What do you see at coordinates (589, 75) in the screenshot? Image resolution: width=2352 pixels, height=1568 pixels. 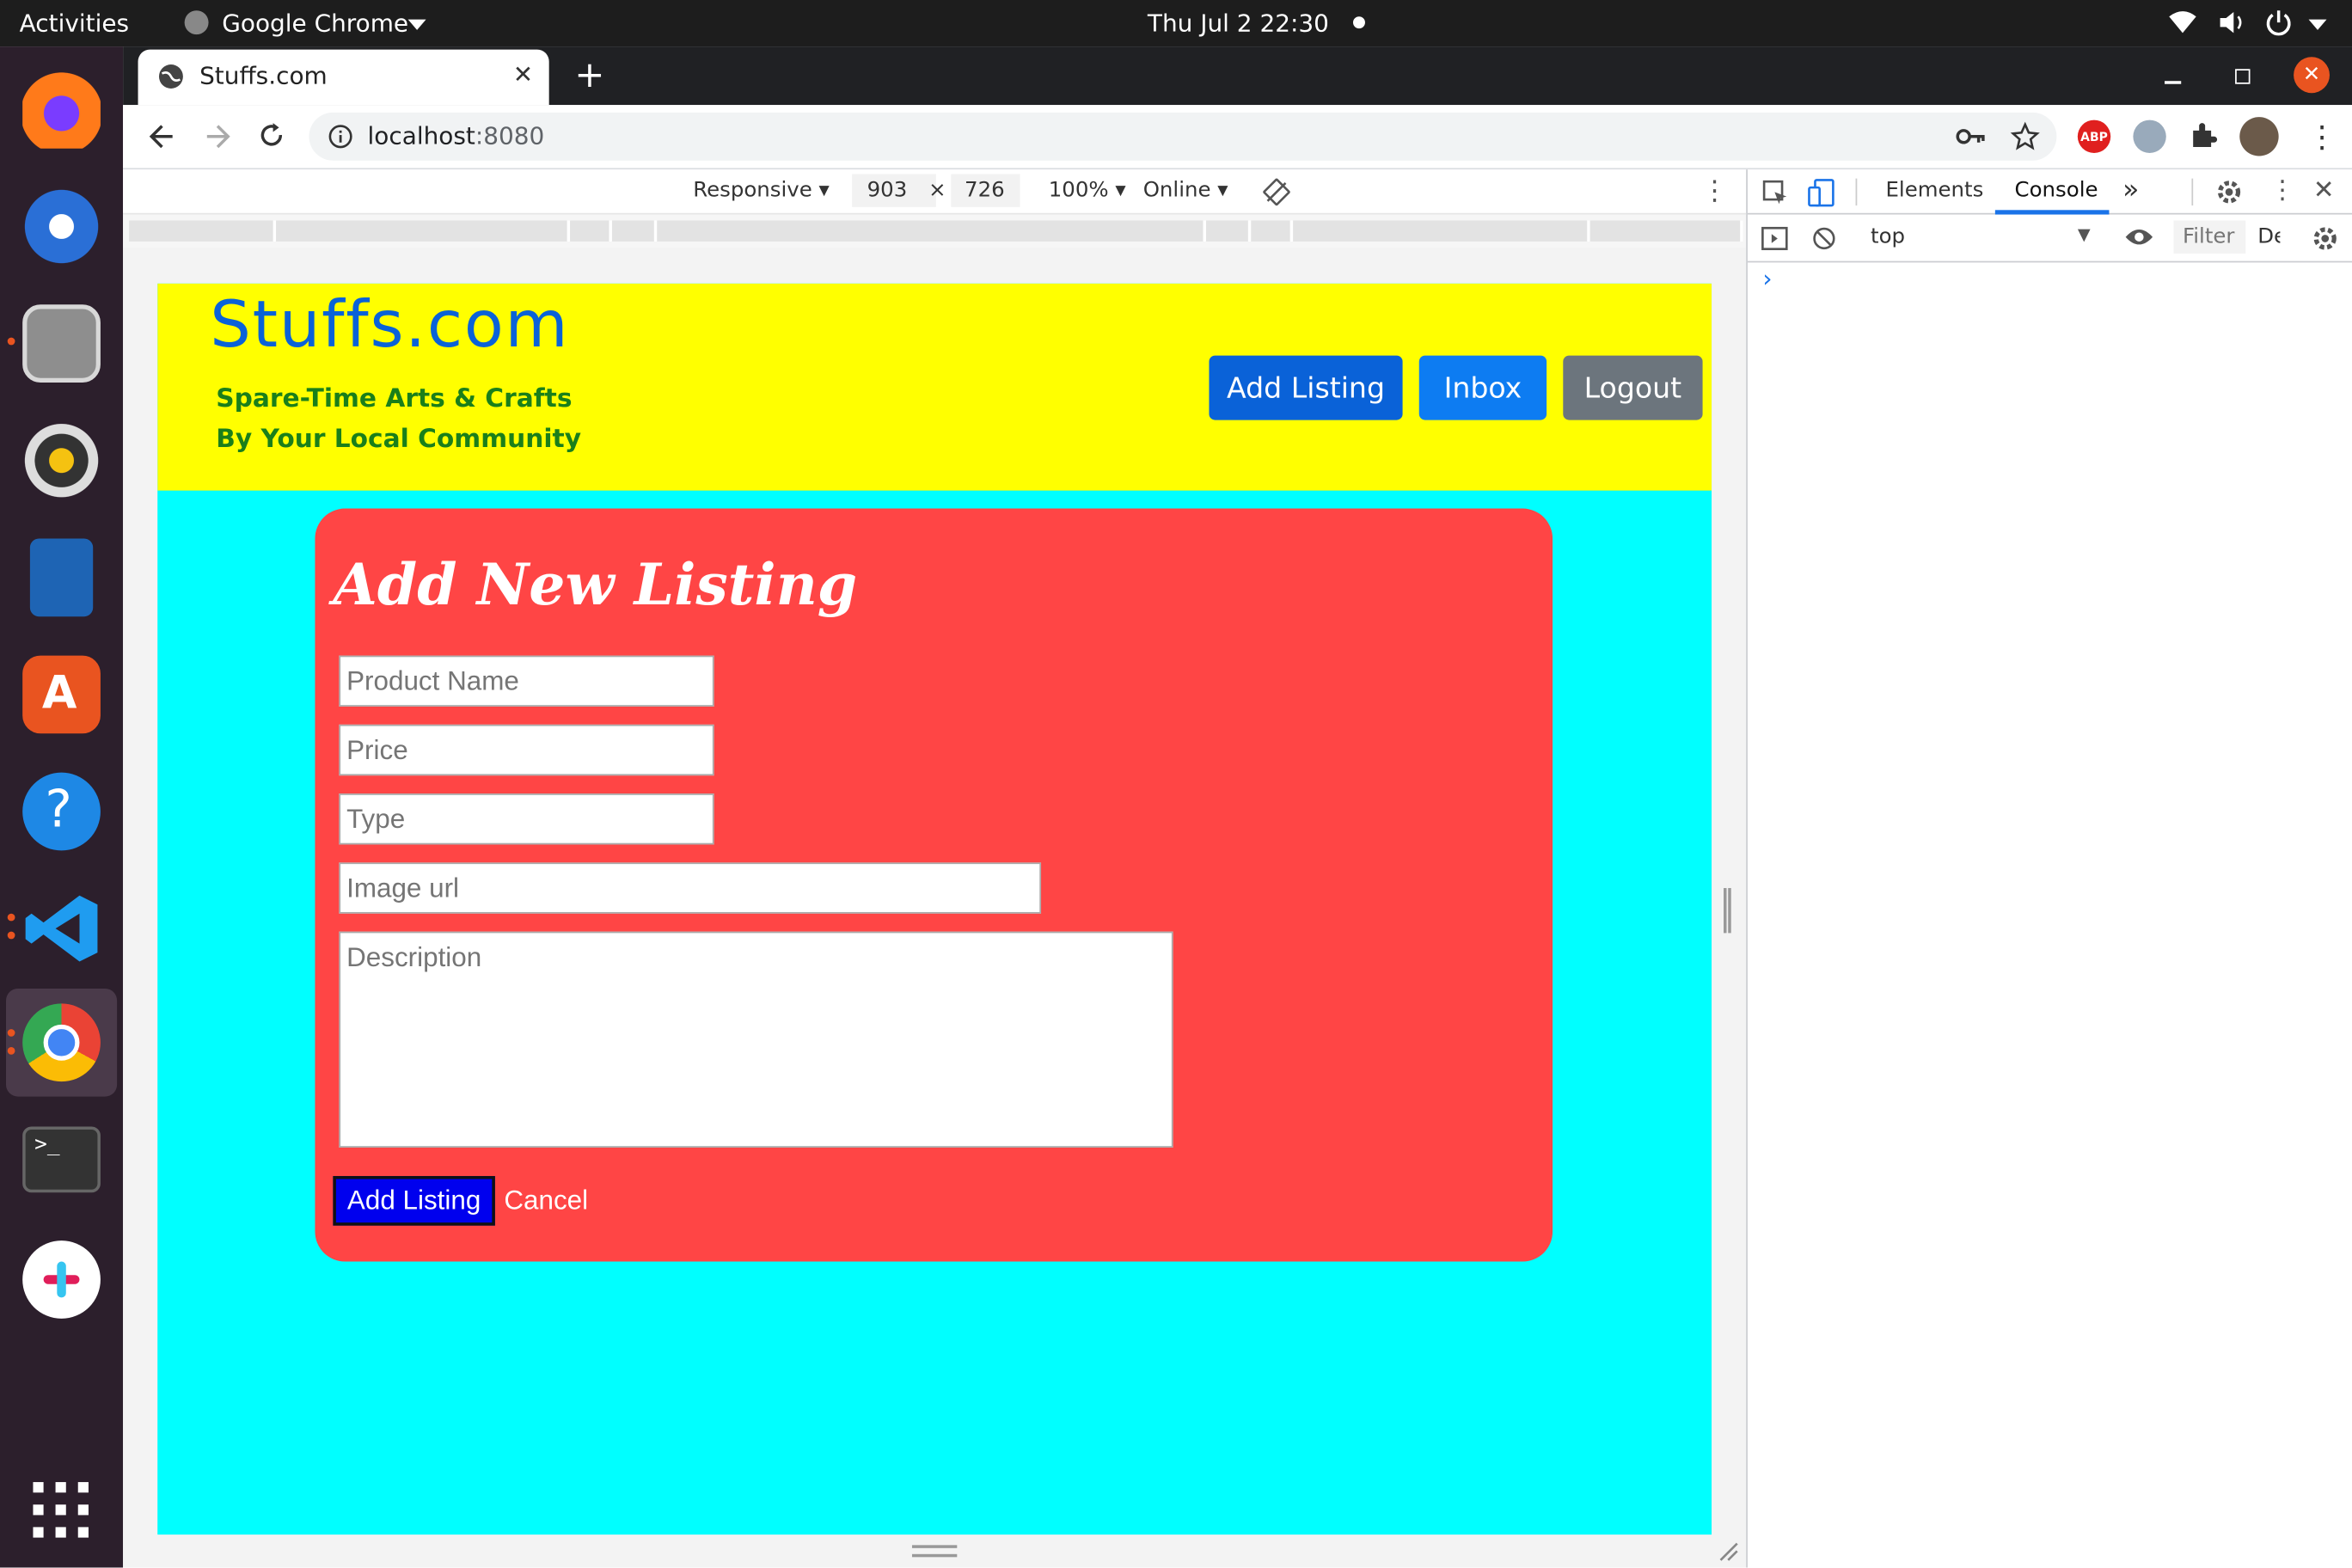 I see `new-tab-button: +` at bounding box center [589, 75].